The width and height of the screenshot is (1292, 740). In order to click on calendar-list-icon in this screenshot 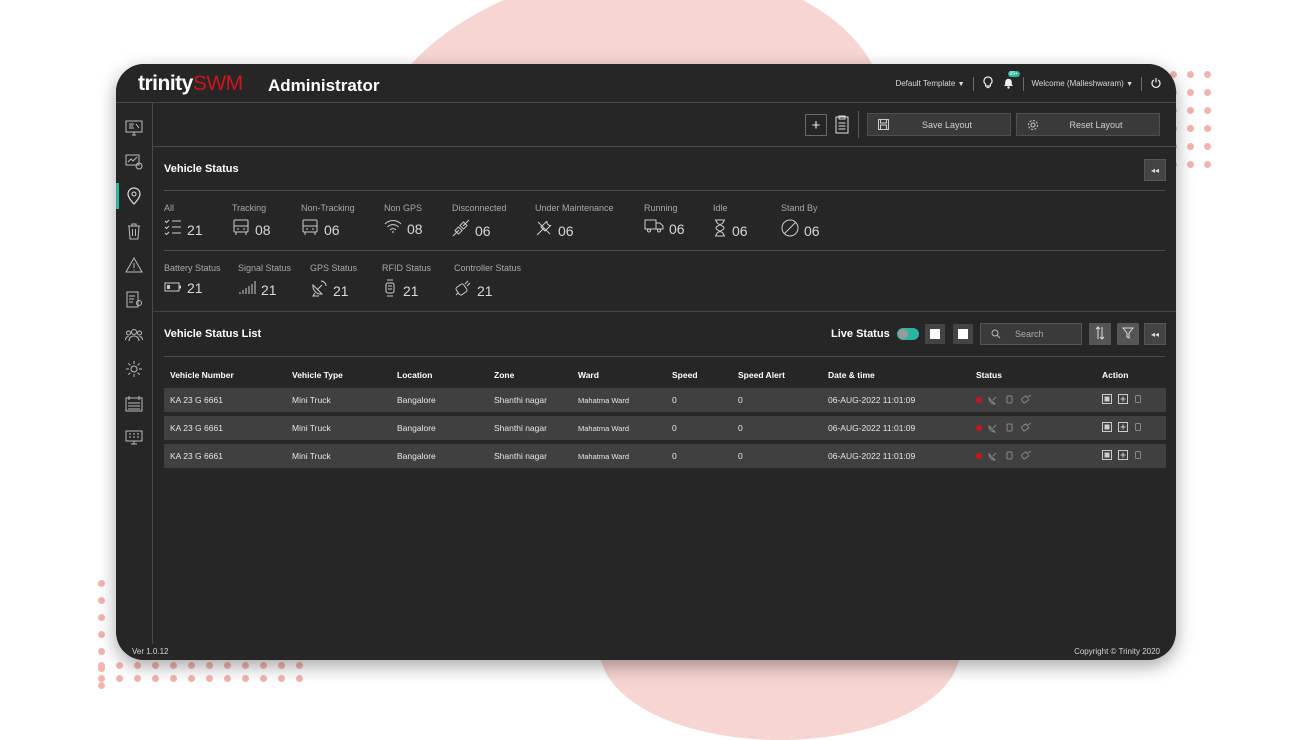, I will do `click(134, 404)`.